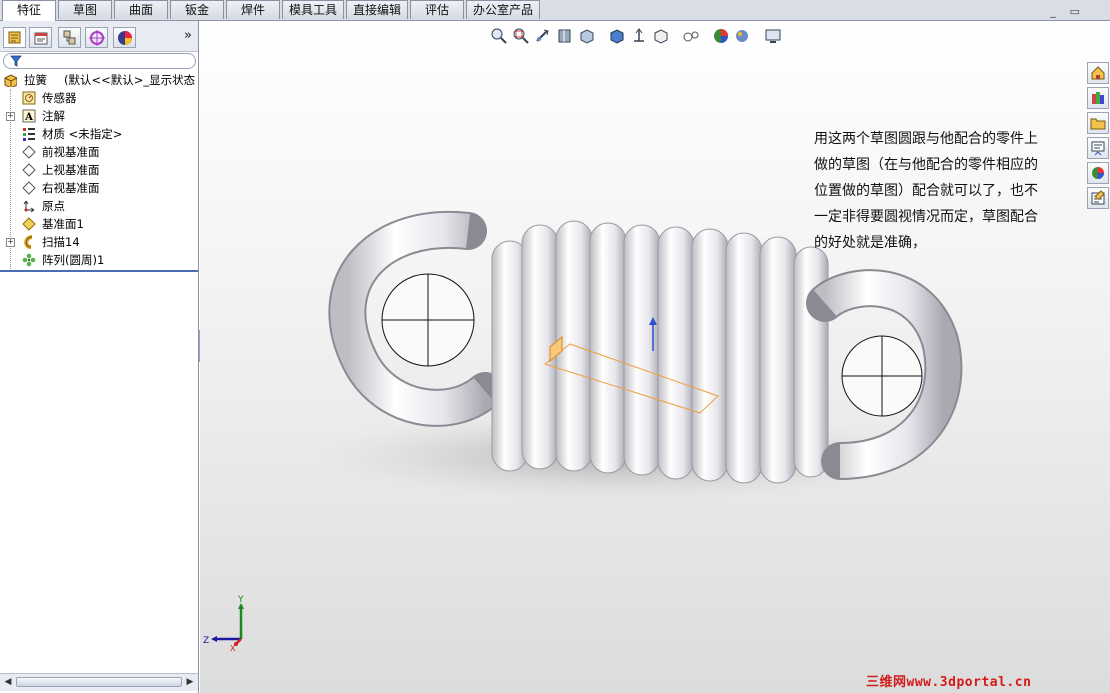 This screenshot has height=693, width=1110. I want to click on property-manager-icon, so click(41, 38).